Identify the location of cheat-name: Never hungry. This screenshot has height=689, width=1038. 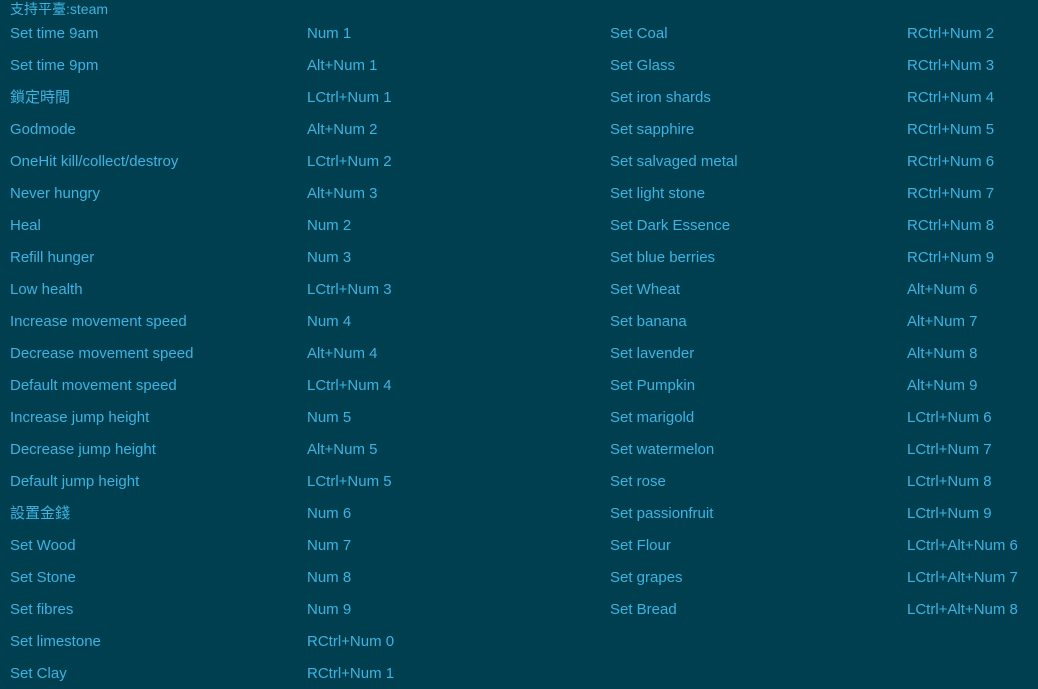
(55, 193).